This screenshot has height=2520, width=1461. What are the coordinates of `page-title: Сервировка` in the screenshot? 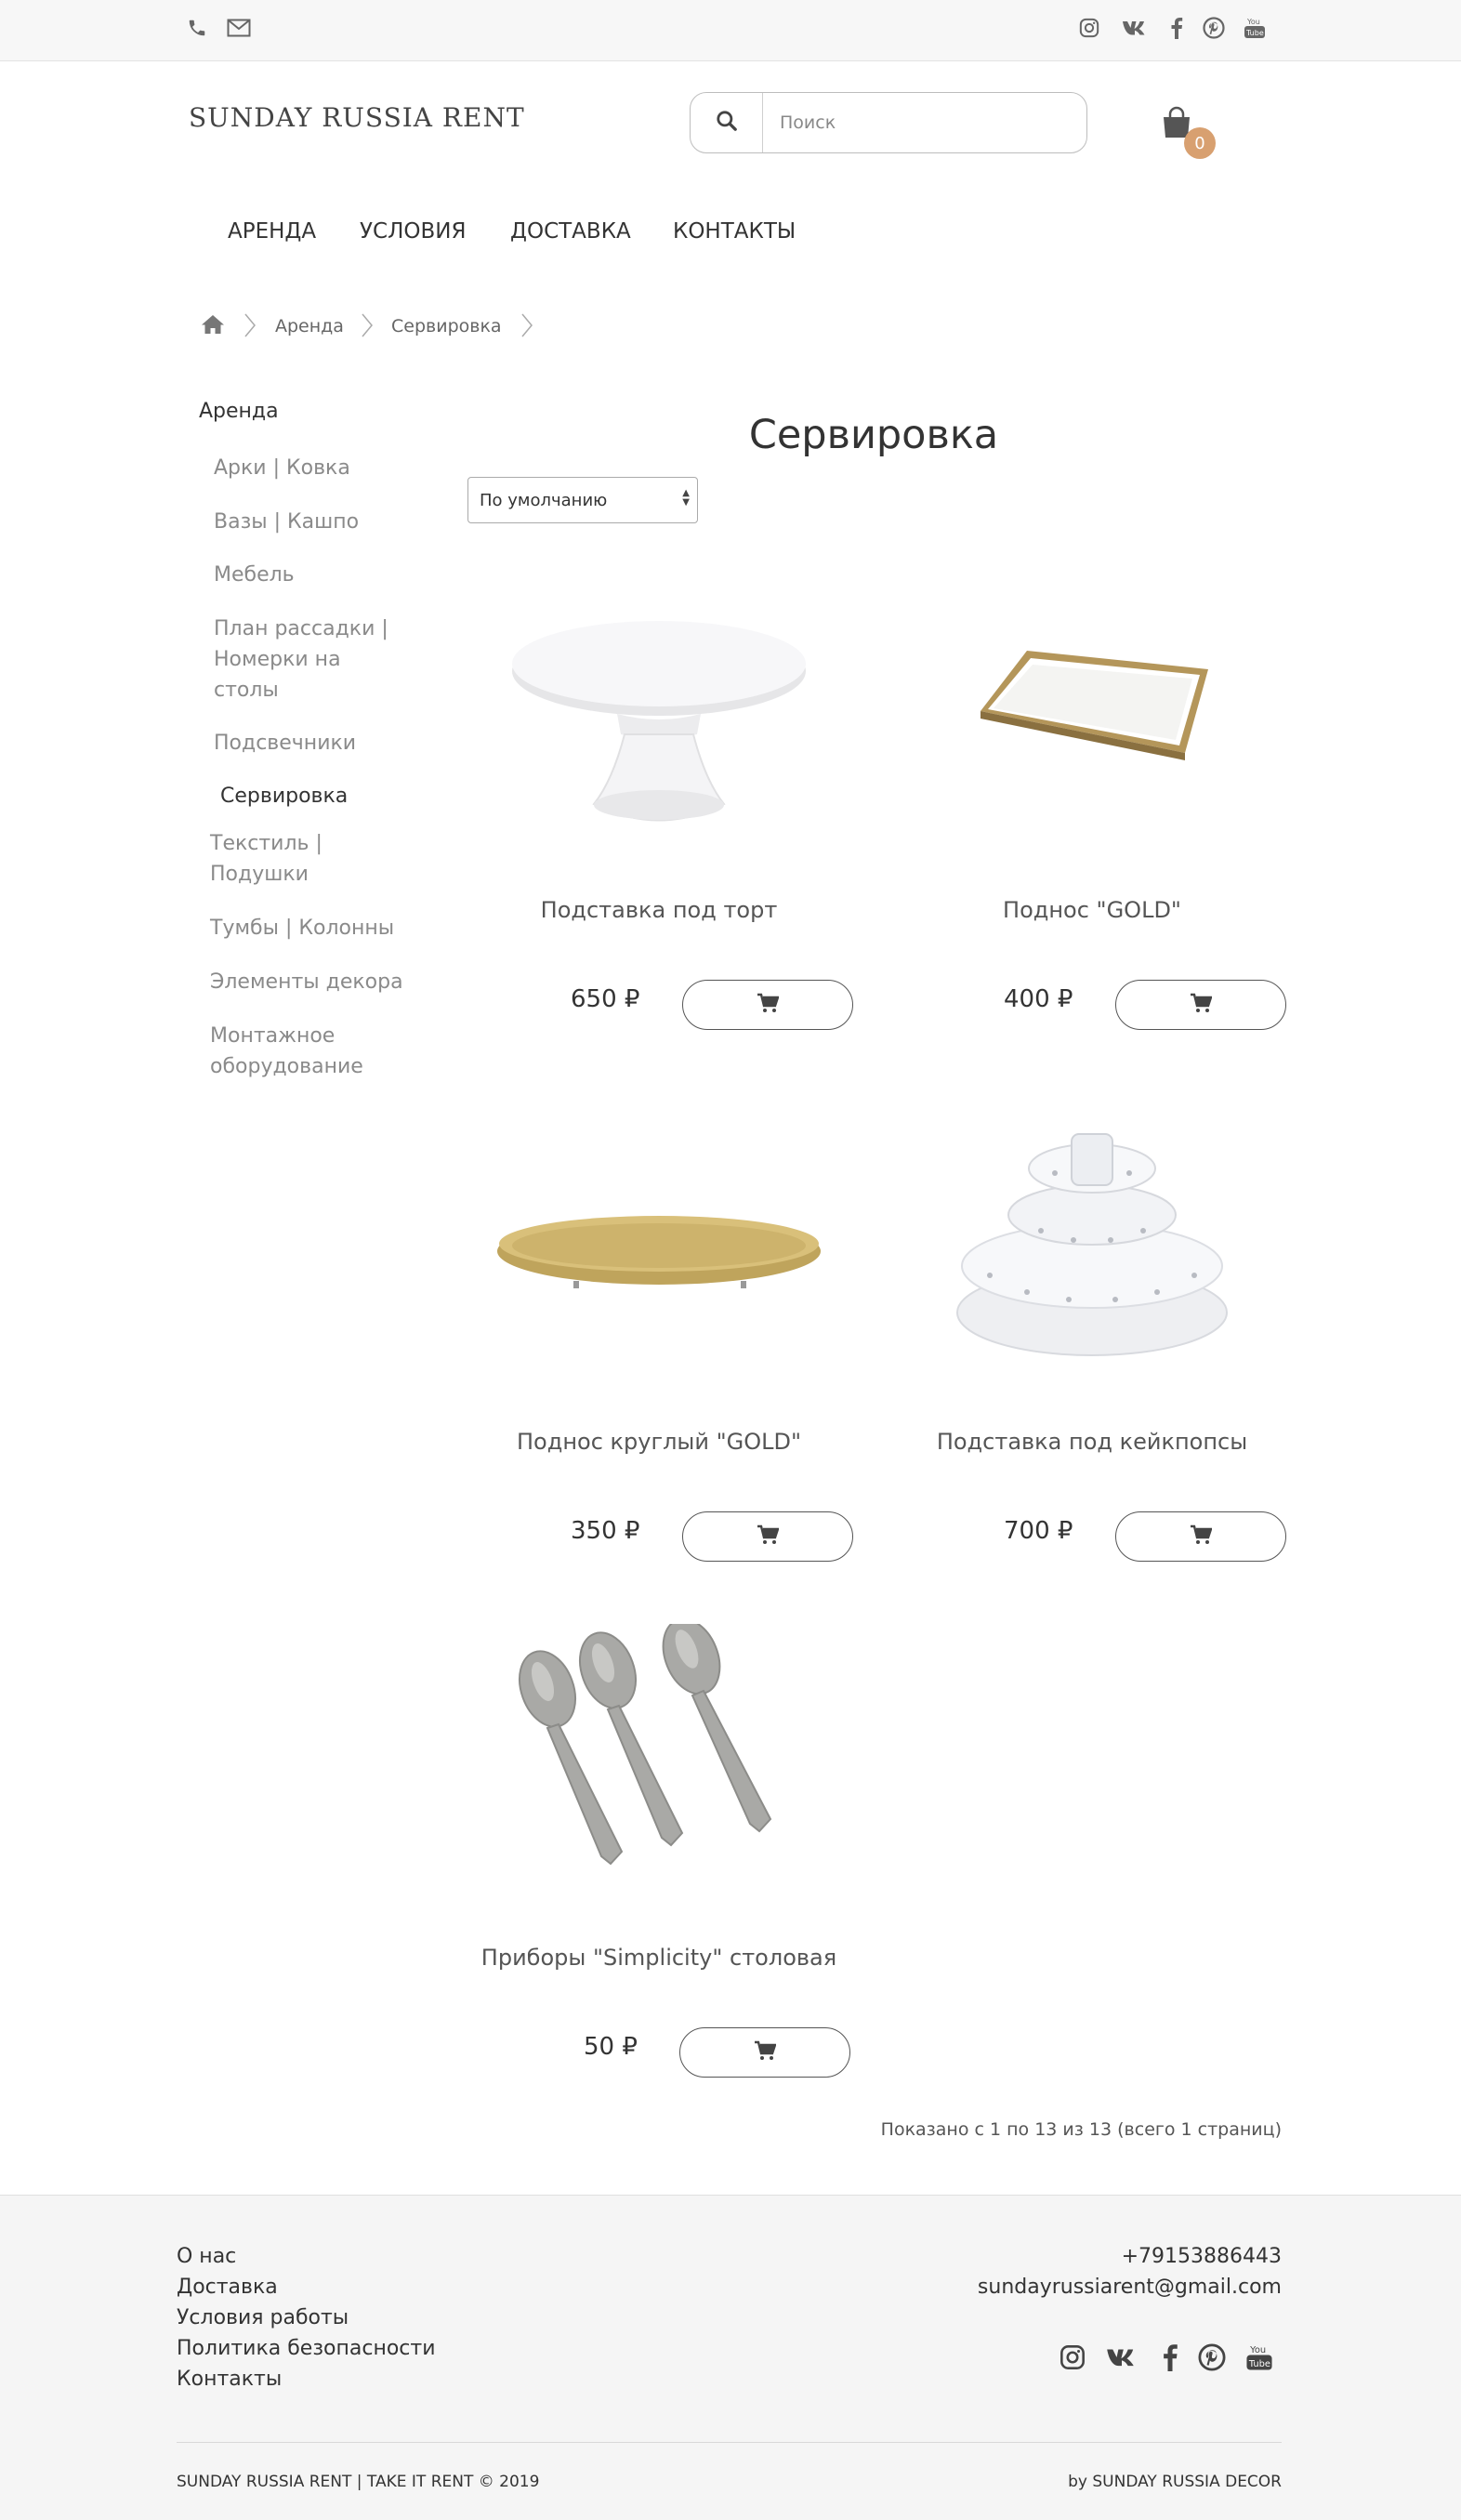 It's located at (873, 435).